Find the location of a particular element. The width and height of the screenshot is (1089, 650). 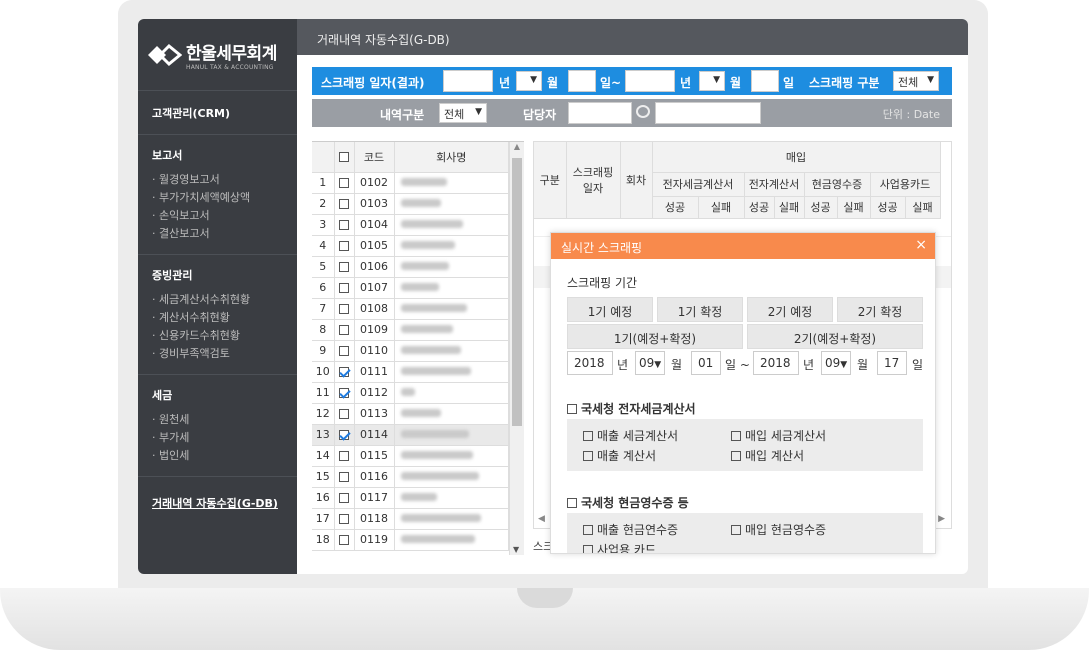

section-etax: 국세청 전자세금계산서 is located at coordinates (631, 408).